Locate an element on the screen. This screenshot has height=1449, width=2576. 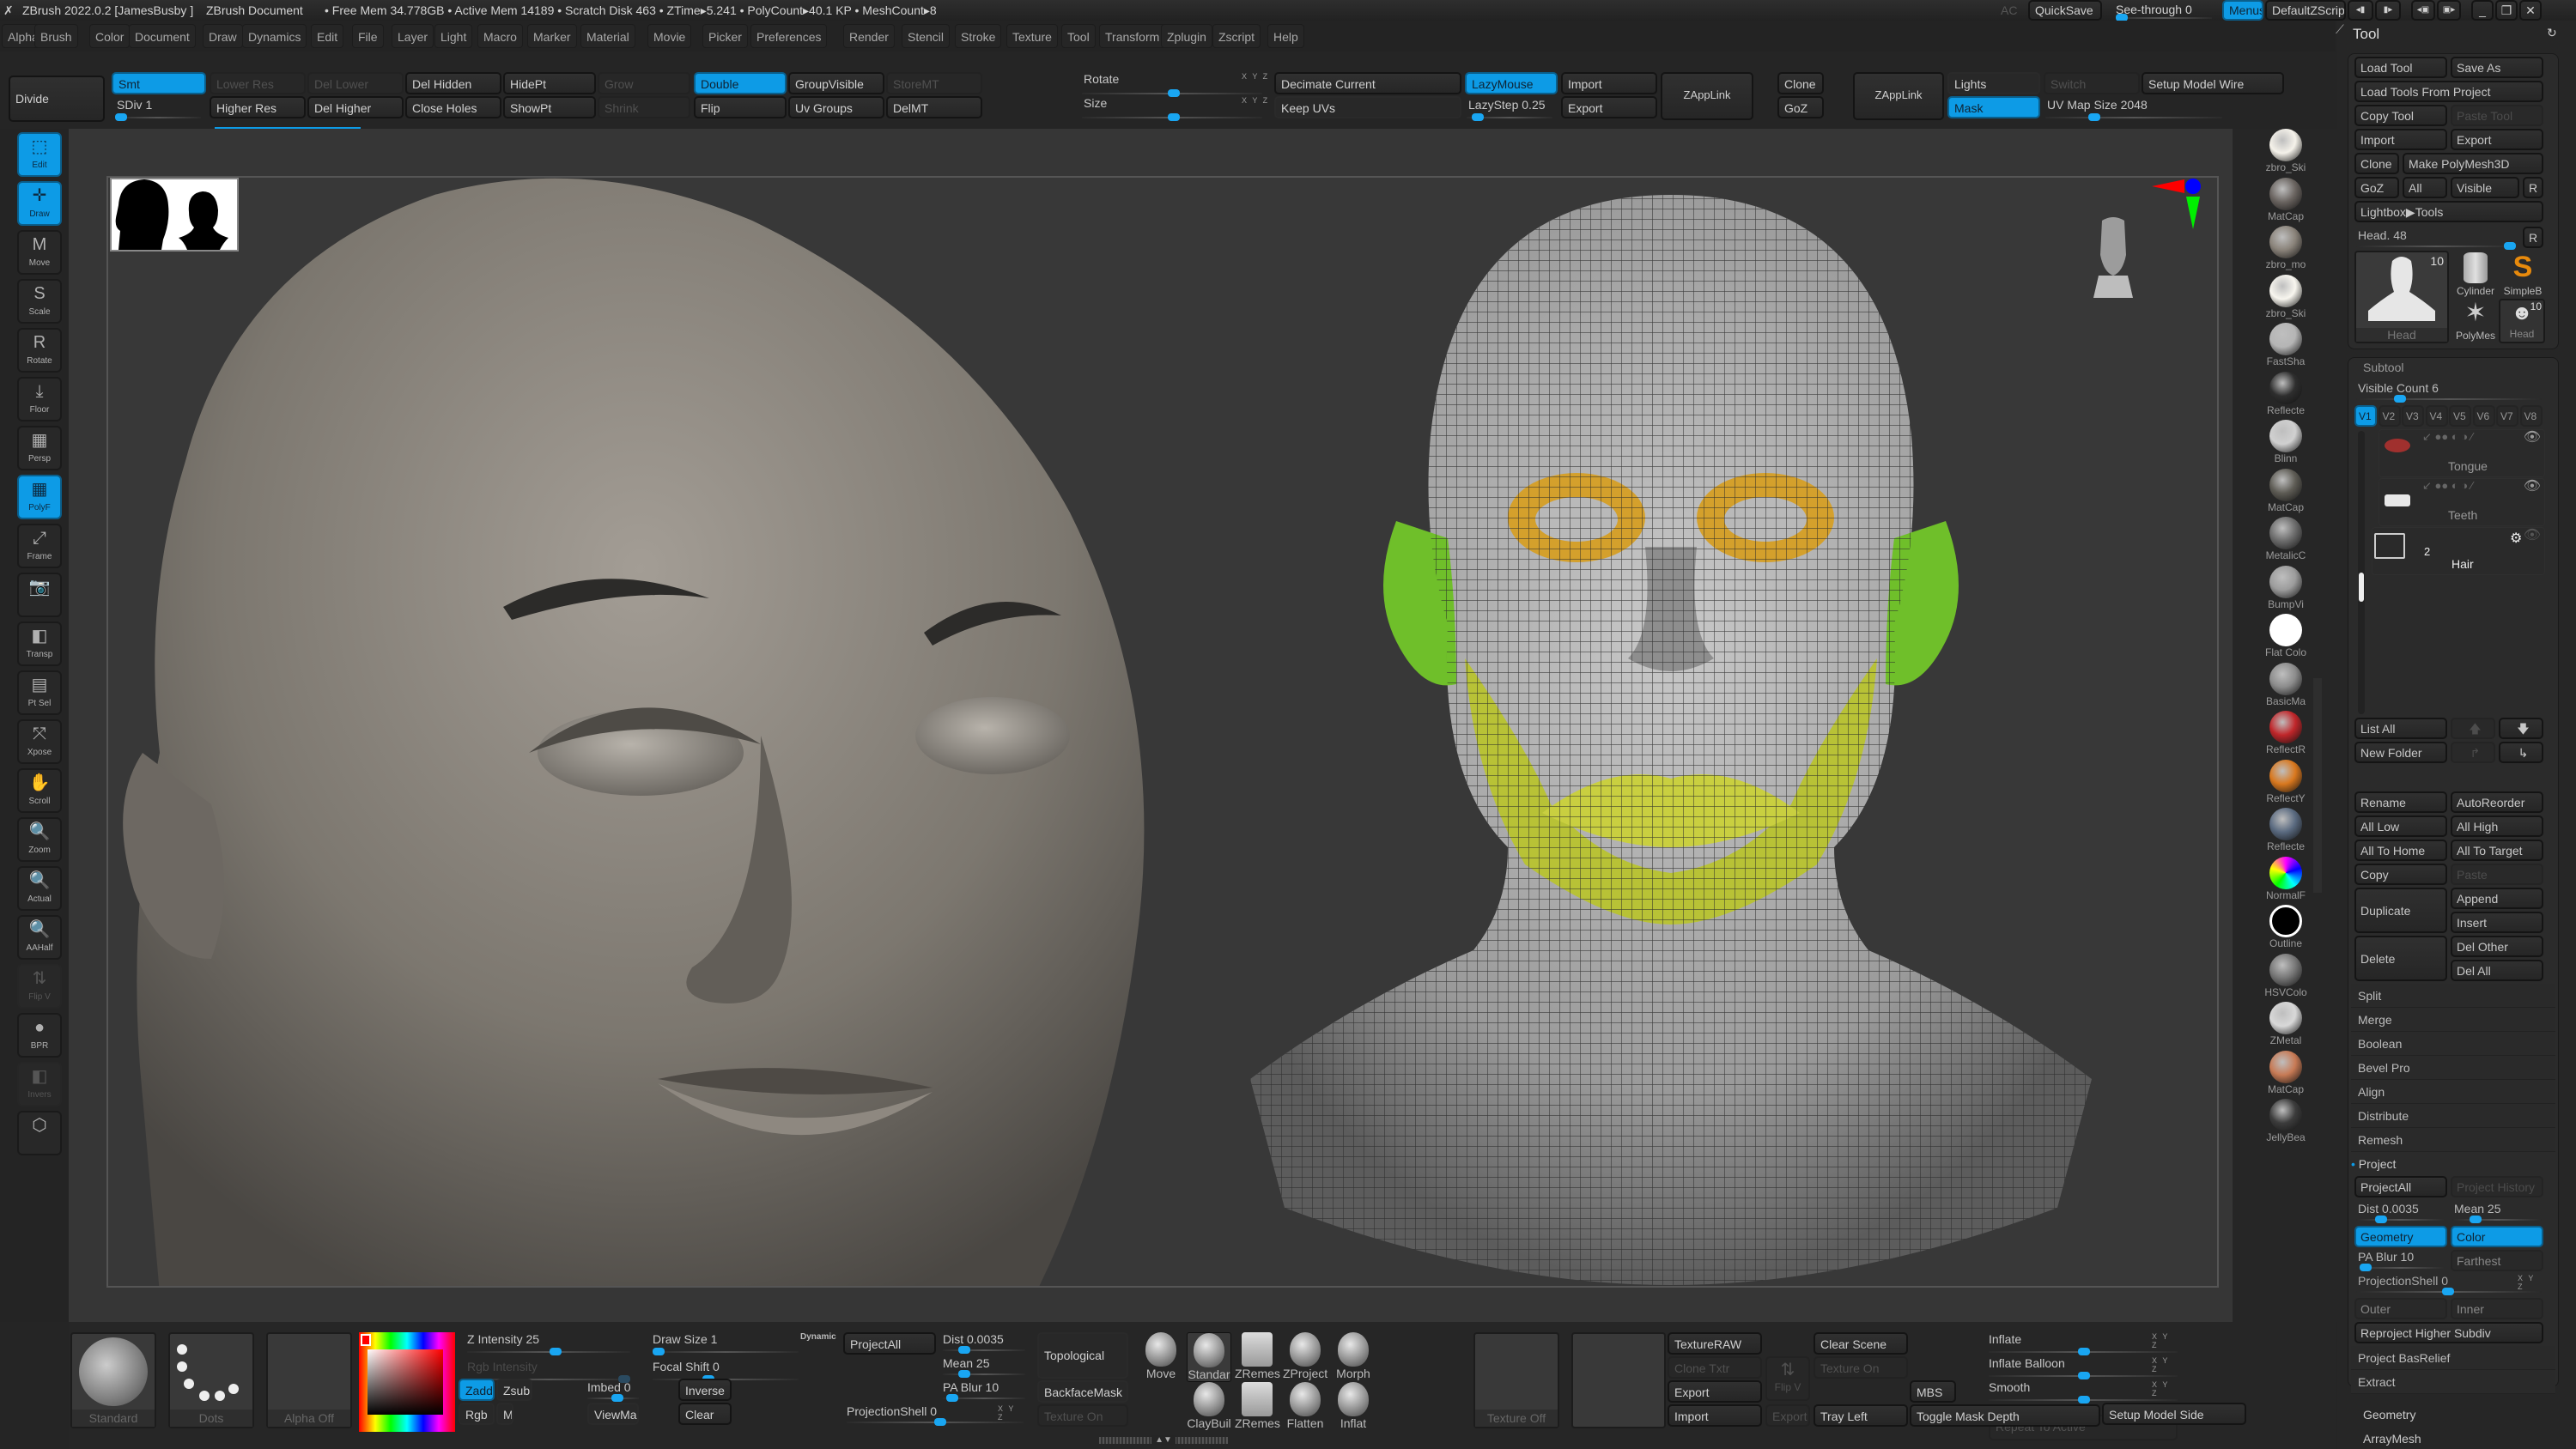
texture-thumbnail: Texture Off is located at coordinates (1516, 1380).